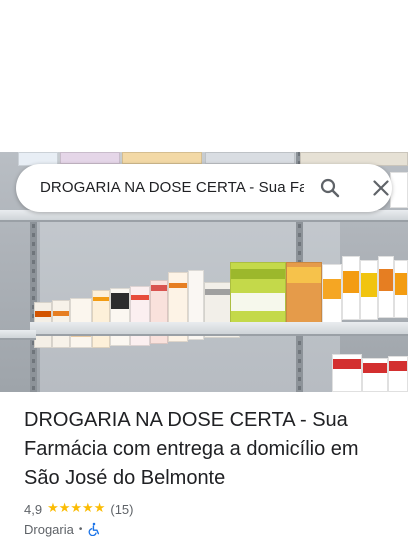  What do you see at coordinates (49, 529) in the screenshot?
I see `place-category: Drogaria` at bounding box center [49, 529].